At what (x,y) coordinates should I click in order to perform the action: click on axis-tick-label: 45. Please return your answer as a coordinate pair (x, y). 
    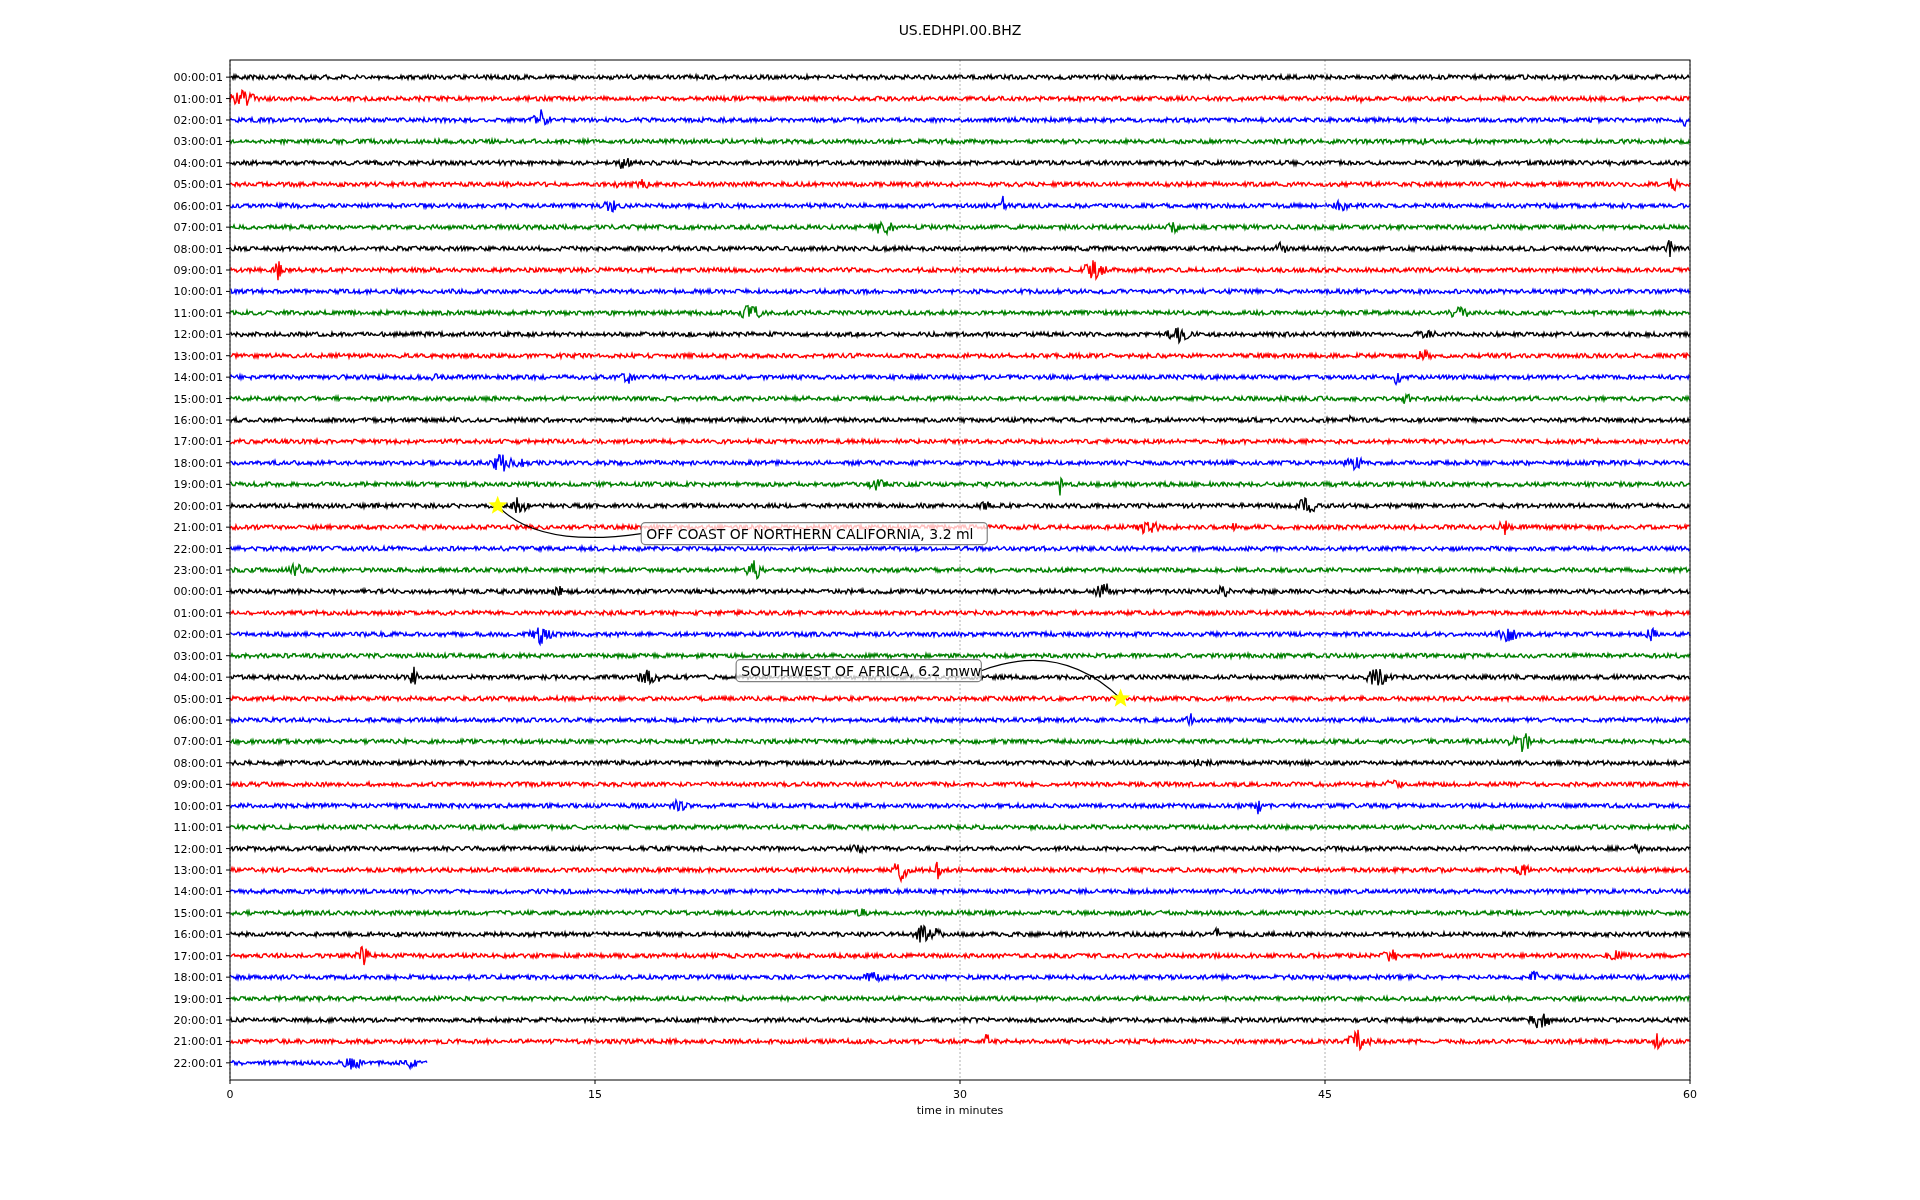
    Looking at the image, I should click on (1325, 1094).